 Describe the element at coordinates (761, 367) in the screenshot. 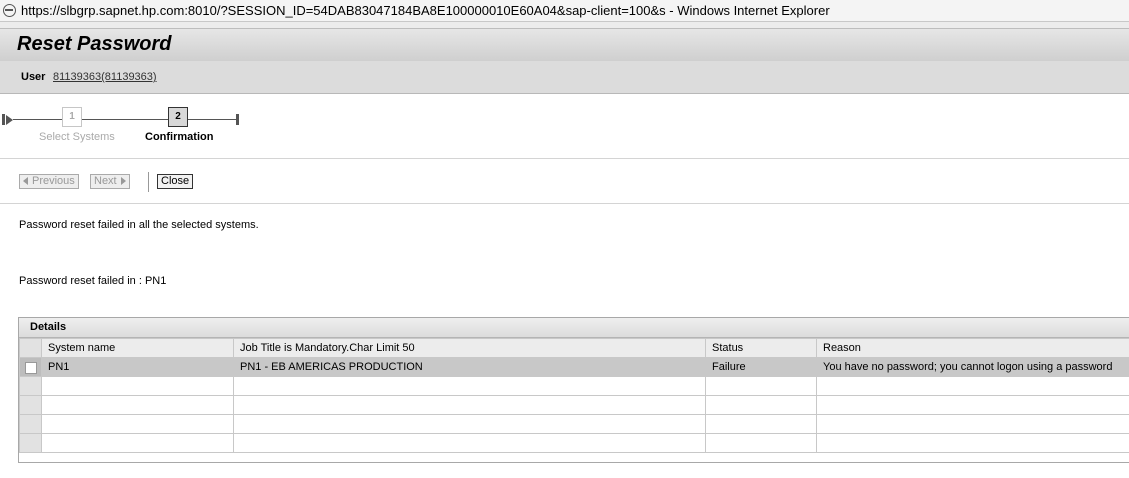

I see `cell-status: Failure` at that location.